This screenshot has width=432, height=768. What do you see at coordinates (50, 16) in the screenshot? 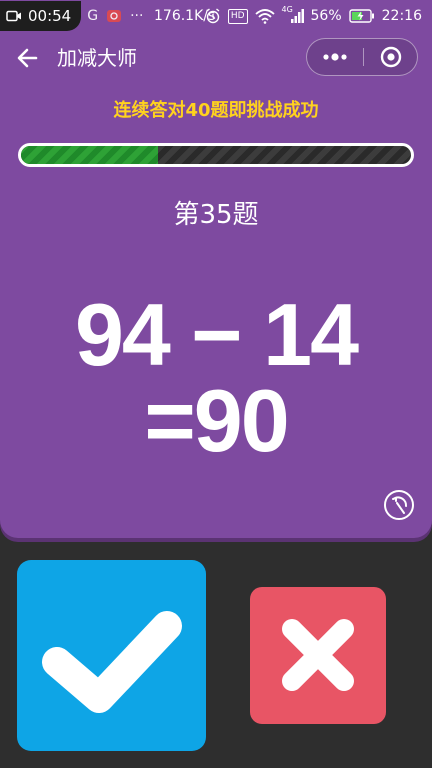
I see `recording-time: 00:54` at bounding box center [50, 16].